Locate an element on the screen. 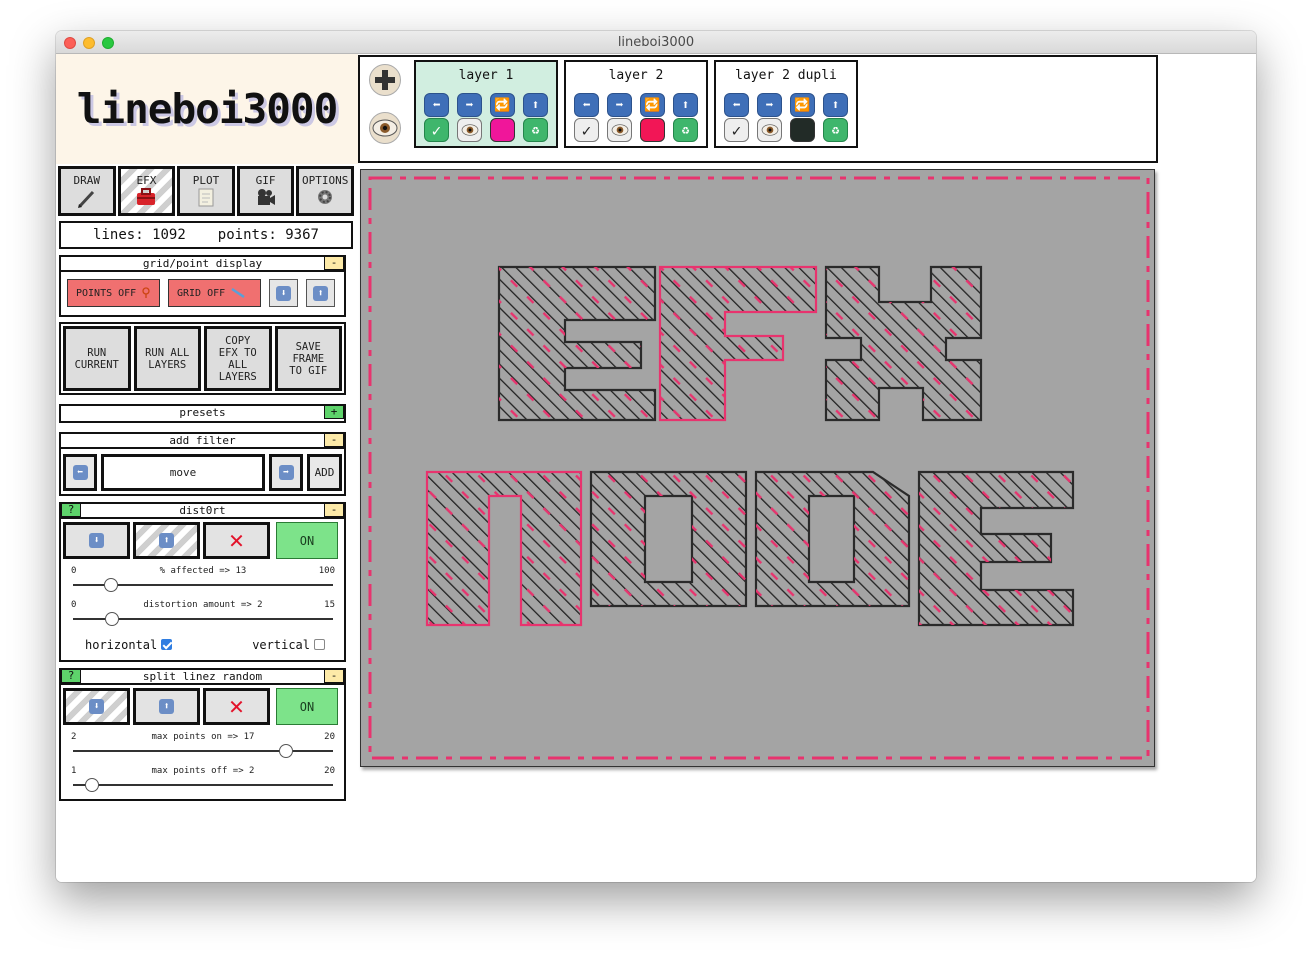 The width and height of the screenshot is (1312, 962). lines-label: lines: is located at coordinates (118, 235).